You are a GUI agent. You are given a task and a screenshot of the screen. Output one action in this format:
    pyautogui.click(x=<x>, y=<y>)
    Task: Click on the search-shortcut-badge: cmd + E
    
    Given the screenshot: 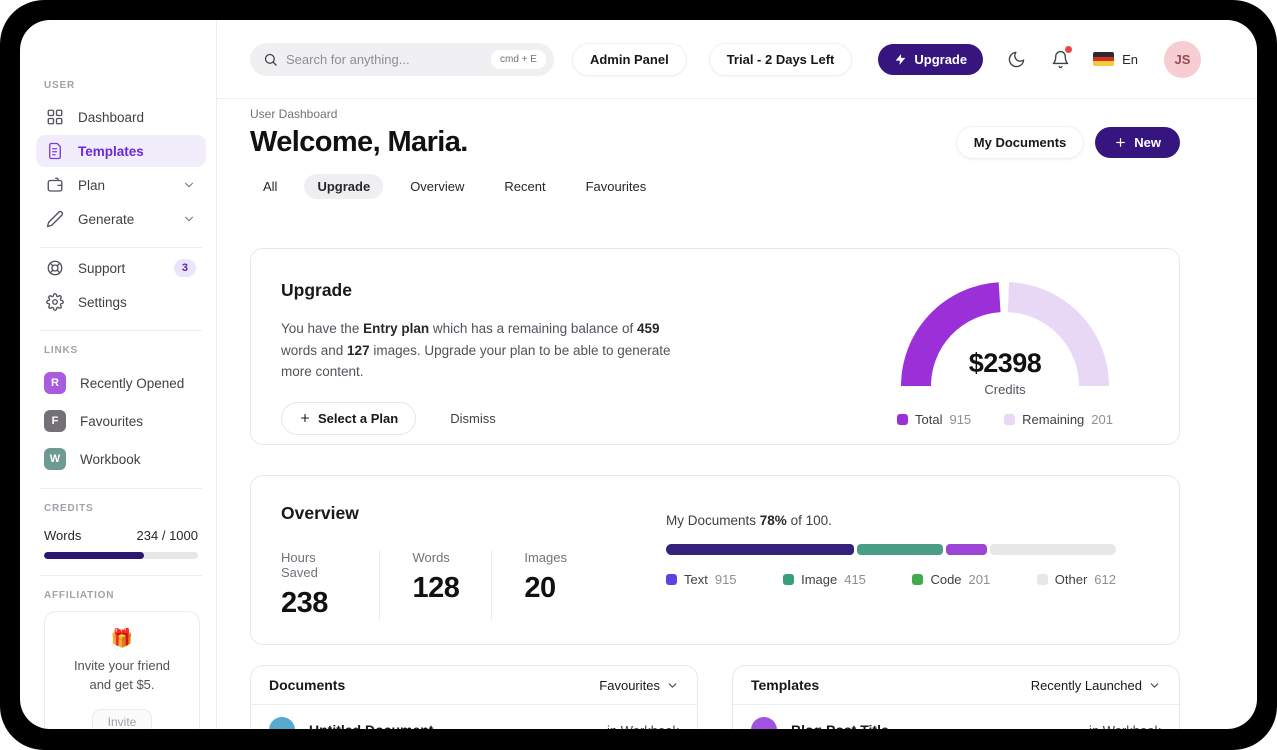 What is the action you would take?
    pyautogui.click(x=518, y=59)
    